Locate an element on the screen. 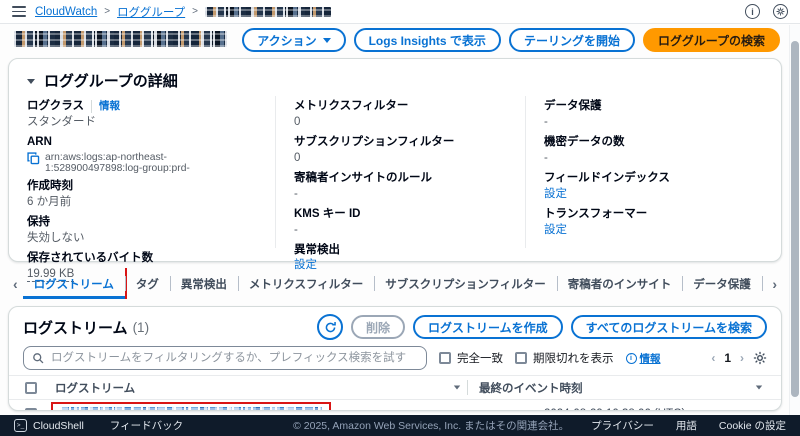 The width and height of the screenshot is (800, 436). field-label: ログクラス is located at coordinates (56, 106).